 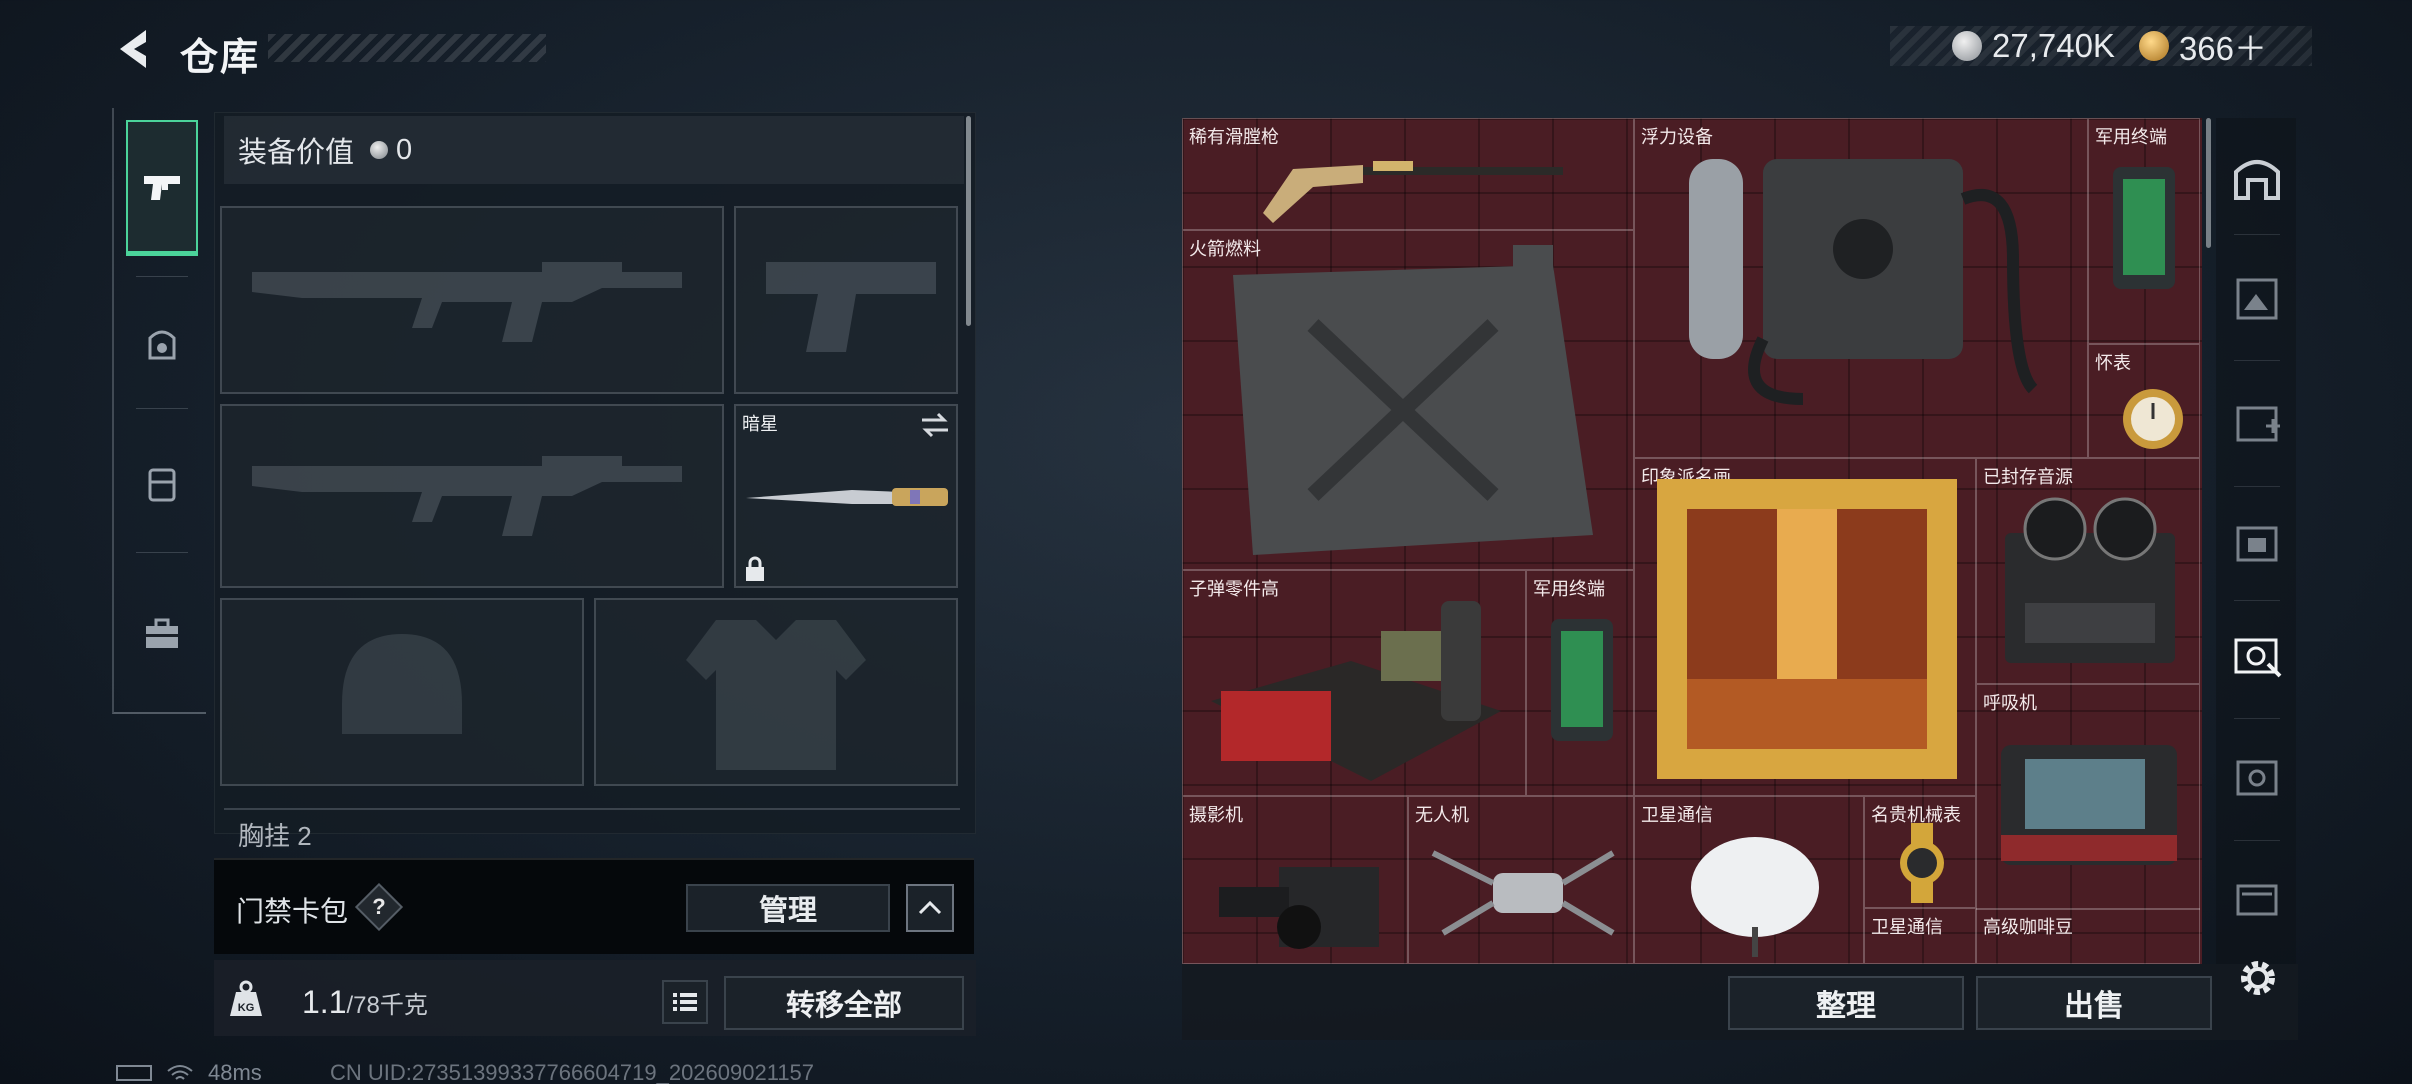 What do you see at coordinates (1755, 897) in the screenshot?
I see `satellite-dish-icon` at bounding box center [1755, 897].